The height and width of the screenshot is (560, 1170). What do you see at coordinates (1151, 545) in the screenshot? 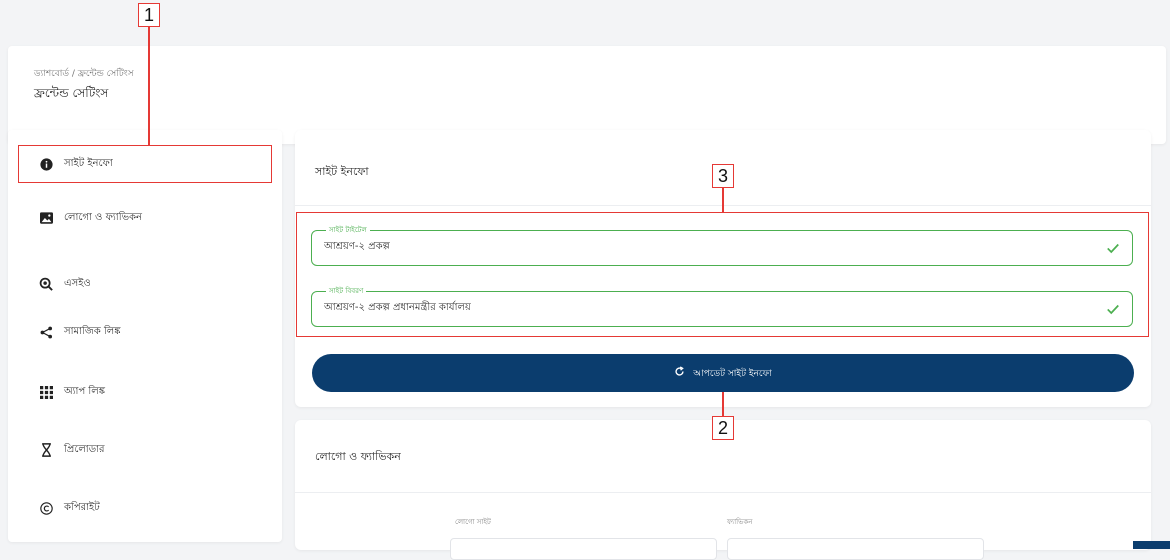
I see `corner-tab` at bounding box center [1151, 545].